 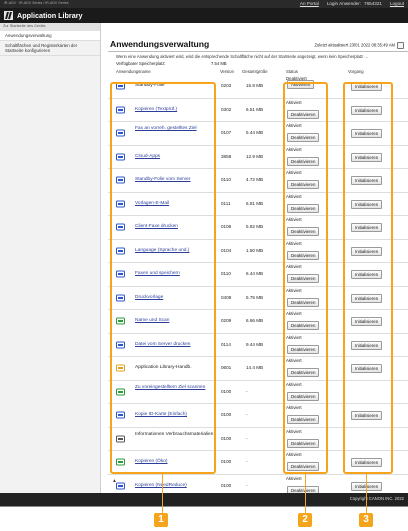 I want to click on callout-badge-1: 1, so click(x=161, y=520).